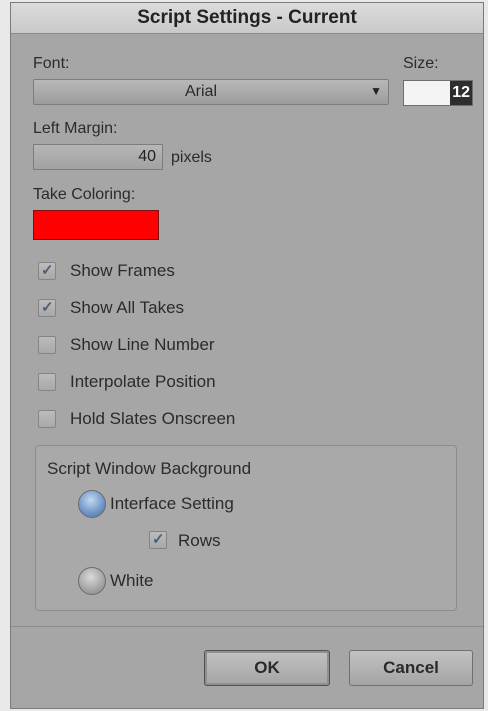 The height and width of the screenshot is (711, 488). I want to click on take-coloring-label: Take Coloring:, so click(84, 194).